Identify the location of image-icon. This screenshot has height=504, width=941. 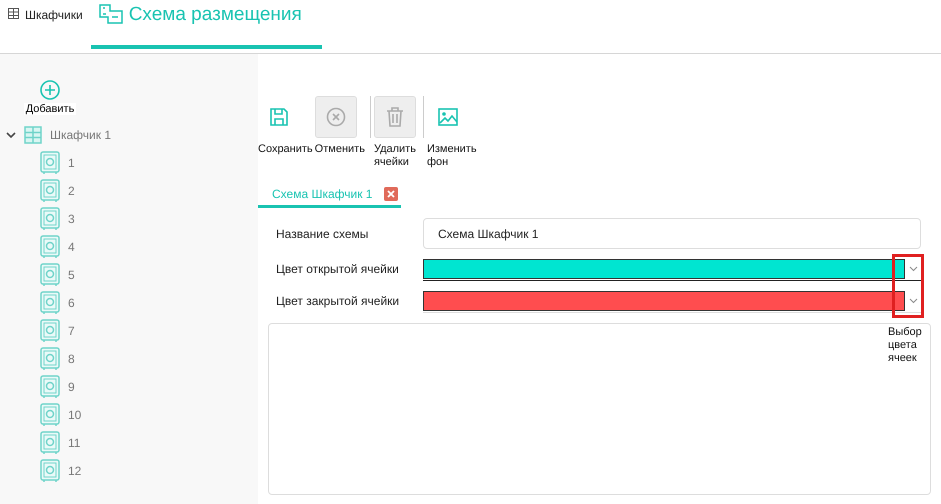
(448, 117).